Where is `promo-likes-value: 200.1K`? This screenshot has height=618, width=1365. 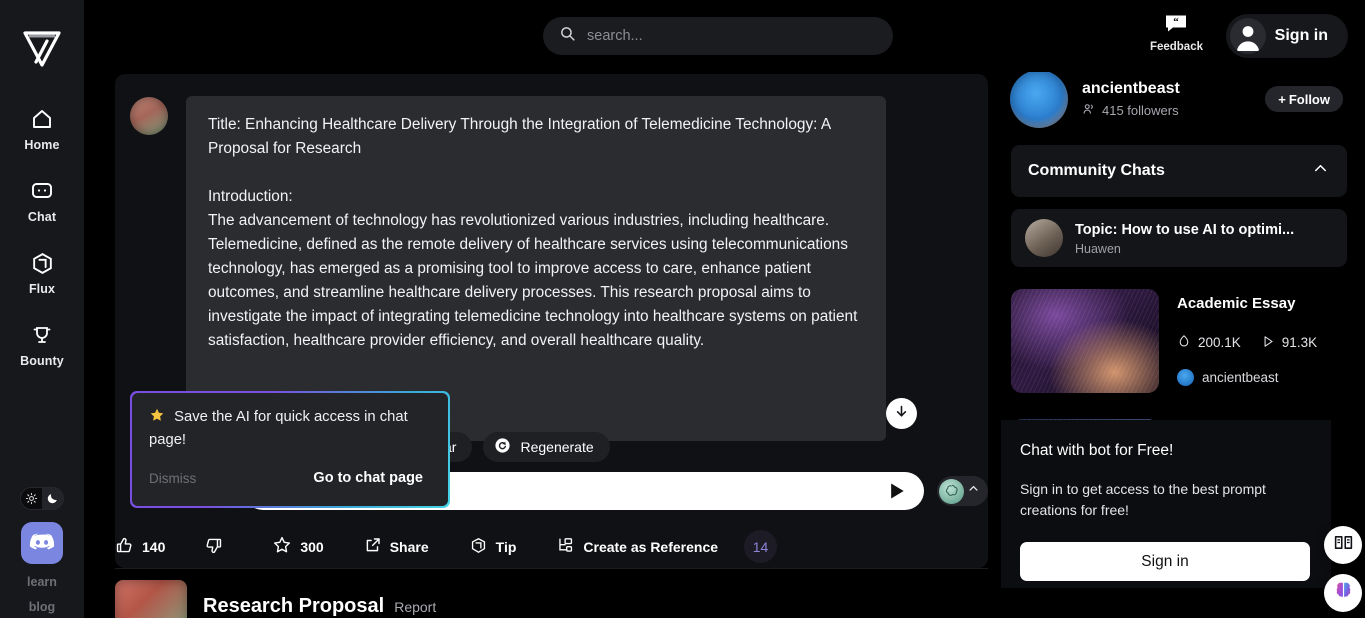
promo-likes-value: 200.1K is located at coordinates (1219, 342).